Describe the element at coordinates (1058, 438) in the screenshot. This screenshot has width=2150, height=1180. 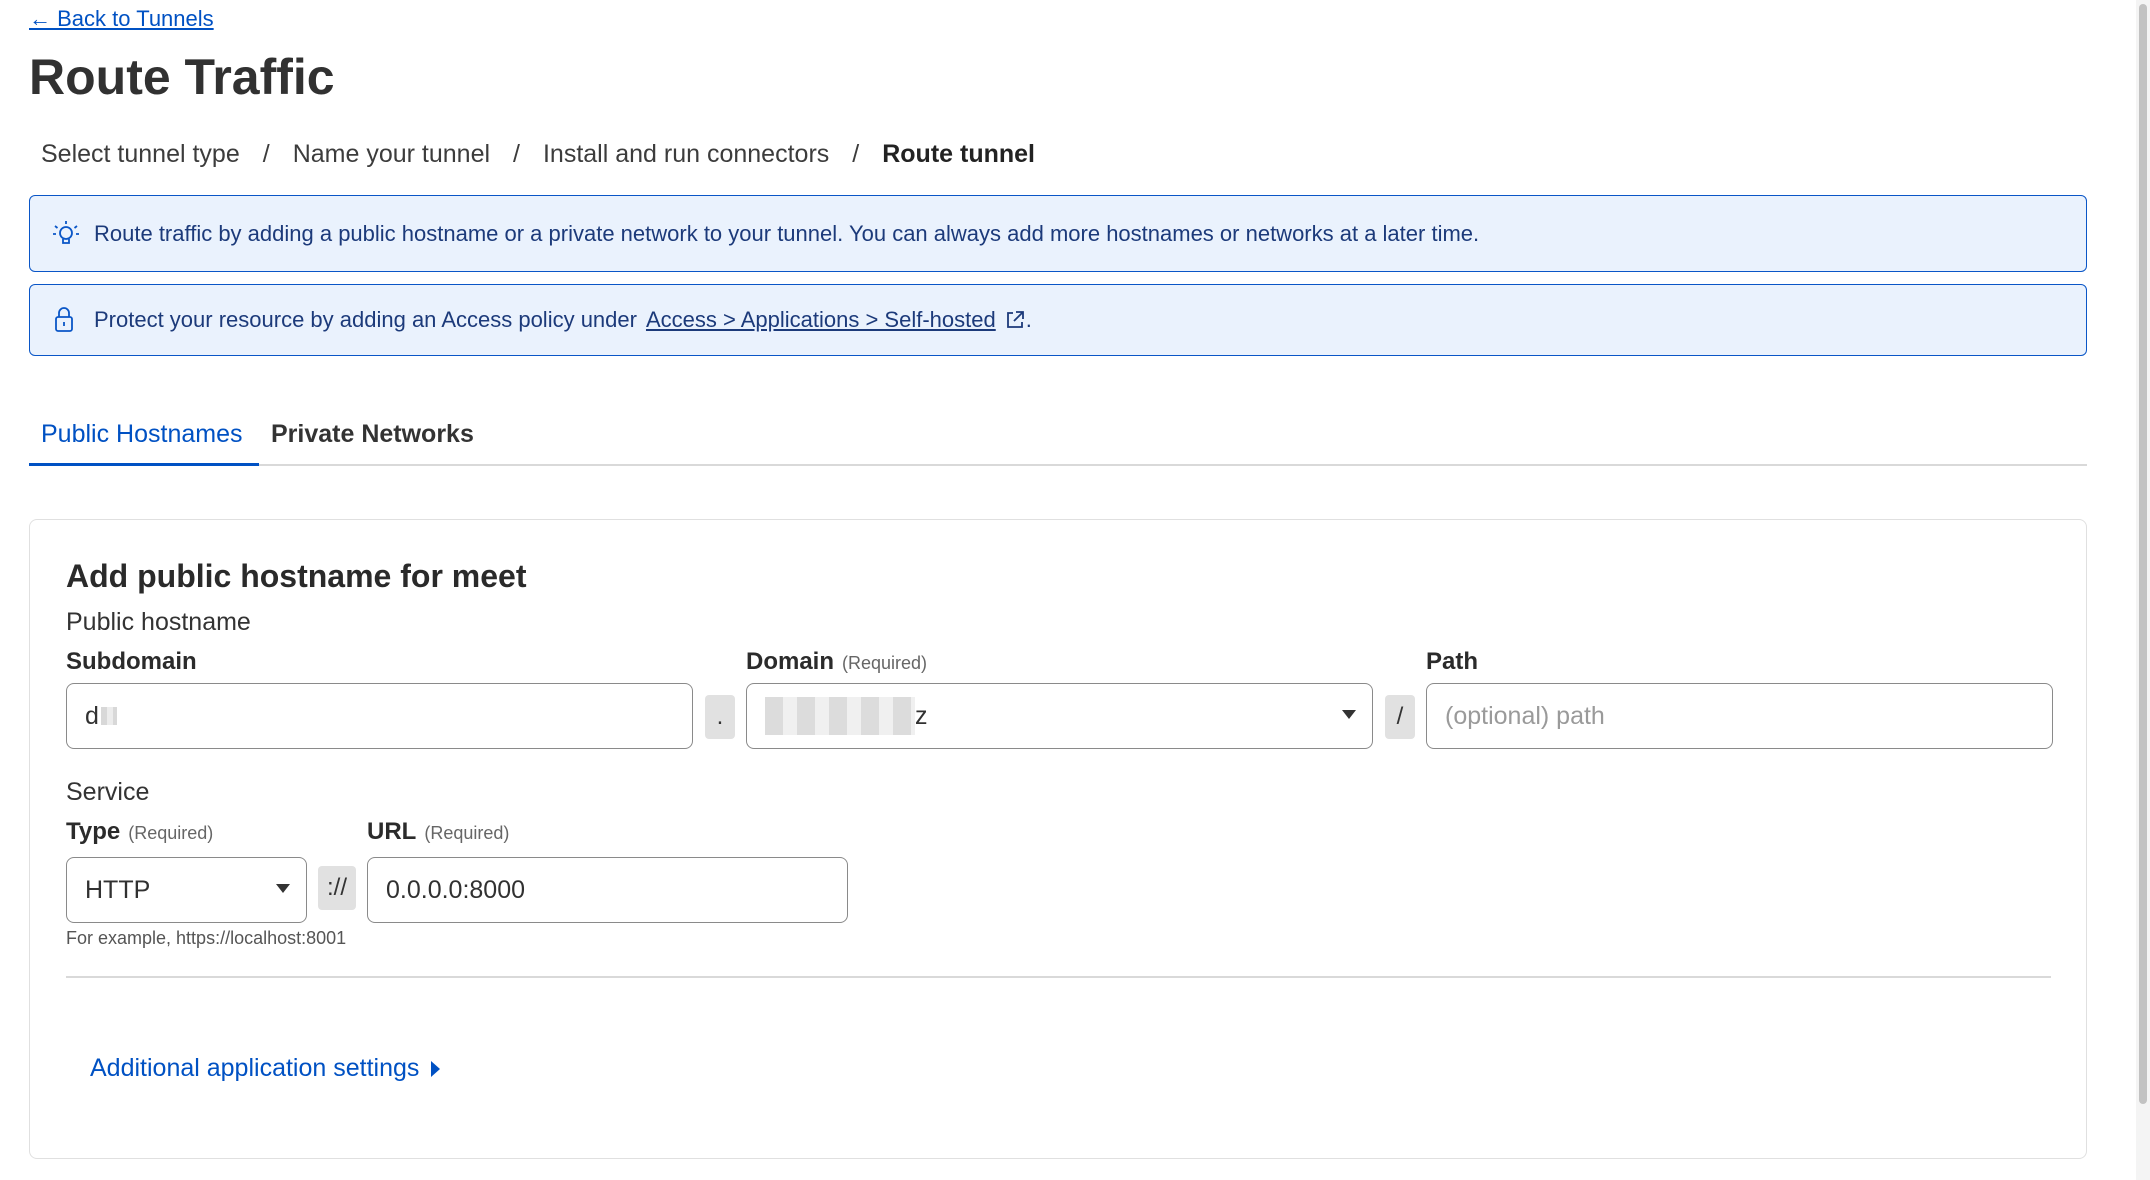
I see `tab-bar: Public Hostnames Private Networks` at that location.